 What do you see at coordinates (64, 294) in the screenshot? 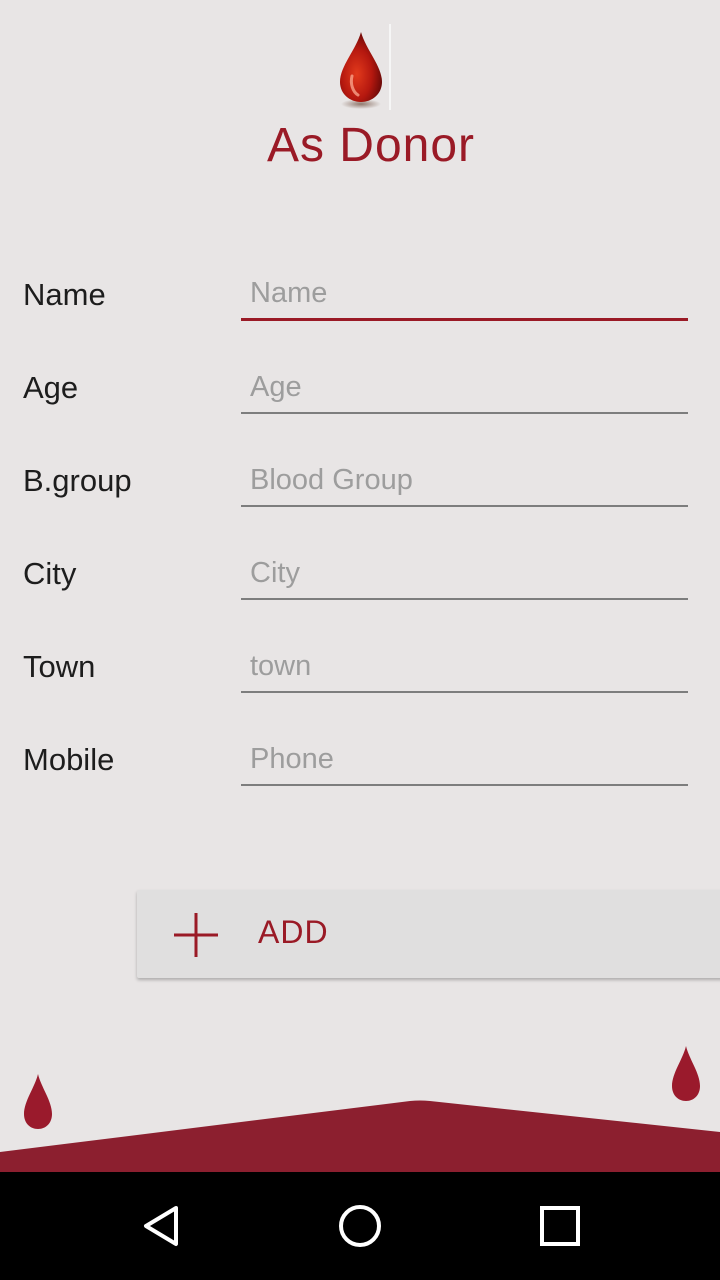
I see `name-label: Name` at bounding box center [64, 294].